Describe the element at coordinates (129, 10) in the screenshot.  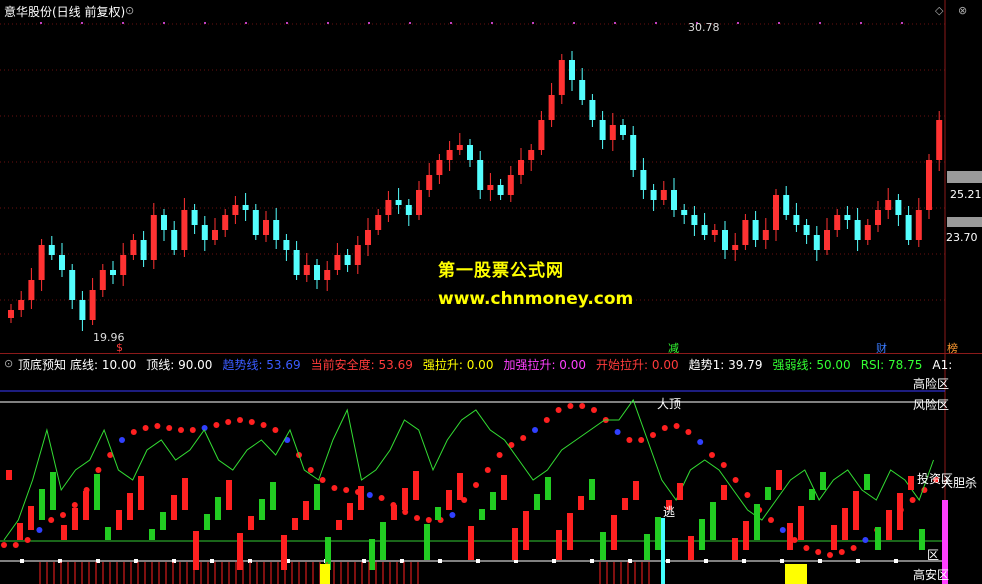
I see `dropdown-icon: ⊙` at that location.